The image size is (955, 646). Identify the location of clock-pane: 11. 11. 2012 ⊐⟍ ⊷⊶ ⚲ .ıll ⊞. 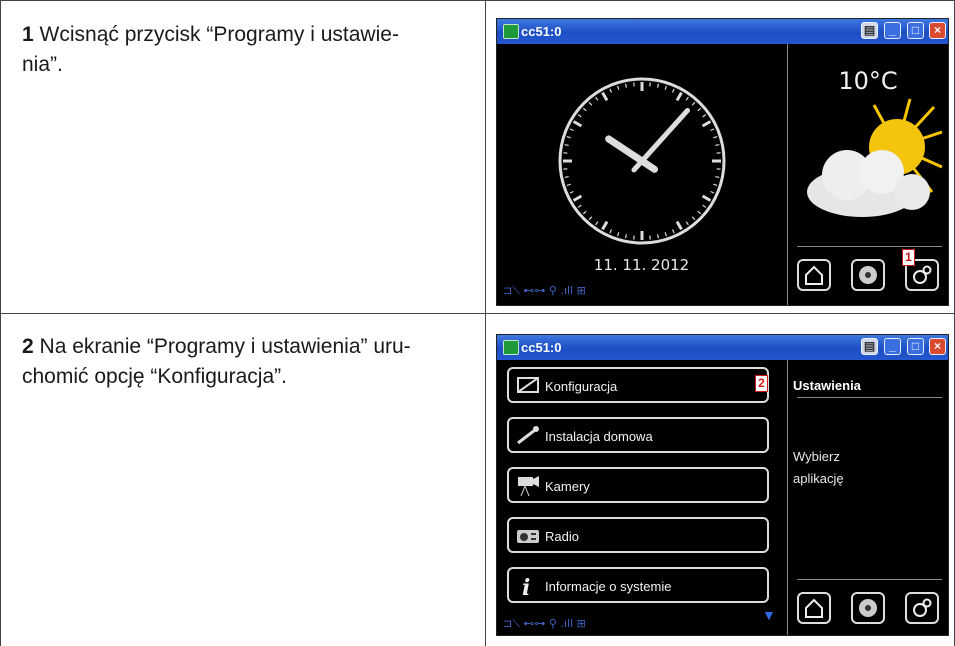
(641, 174).